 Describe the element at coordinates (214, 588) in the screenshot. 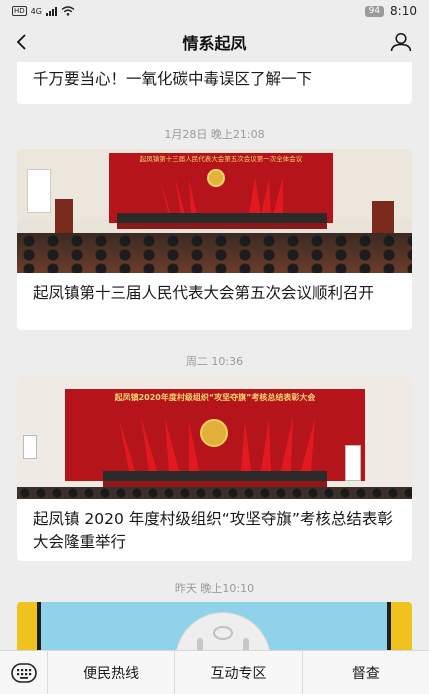

I see `timestamp: 昨天 晚上10:10` at that location.